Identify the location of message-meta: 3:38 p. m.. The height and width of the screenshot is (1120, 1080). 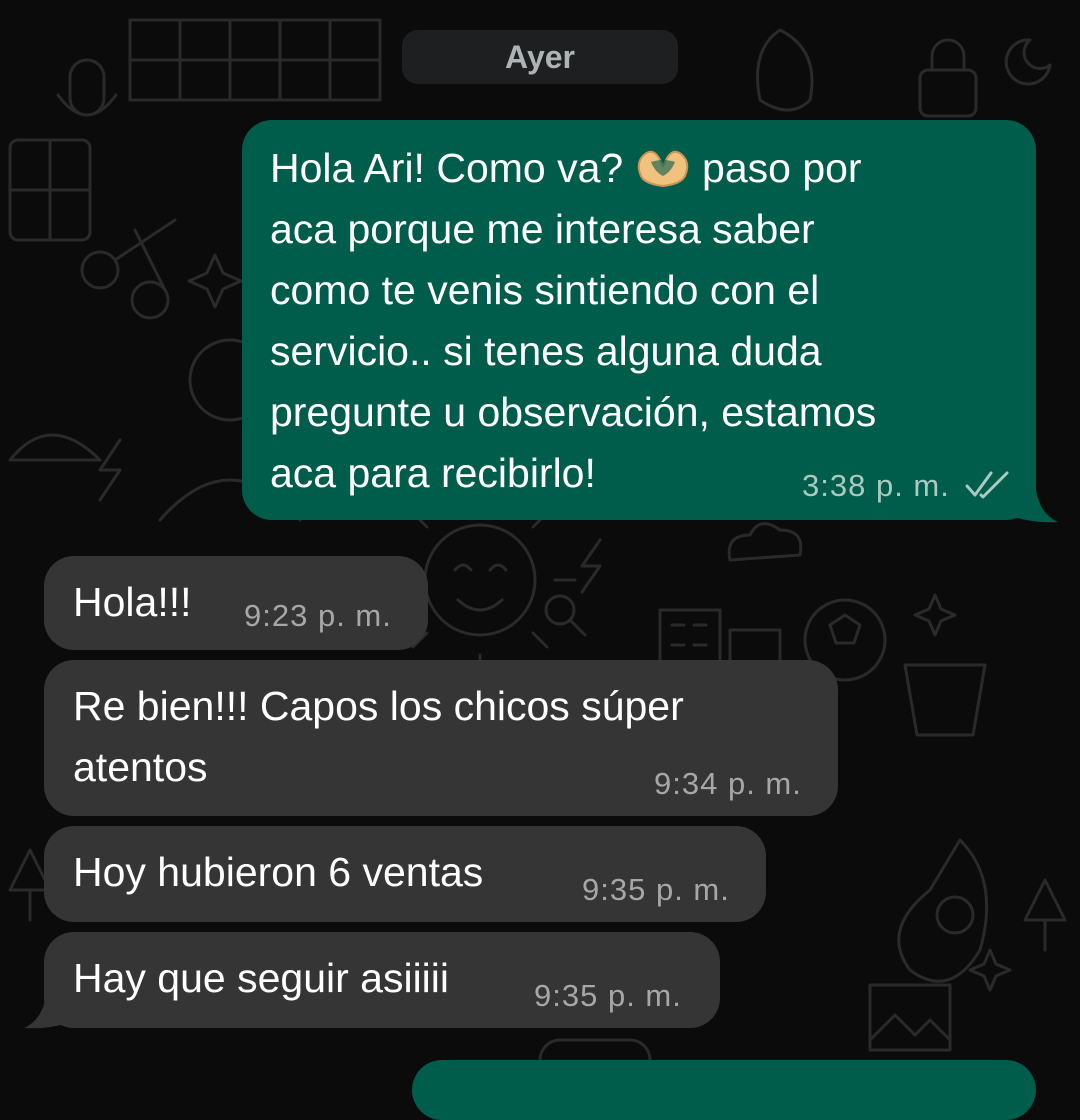
(906, 486).